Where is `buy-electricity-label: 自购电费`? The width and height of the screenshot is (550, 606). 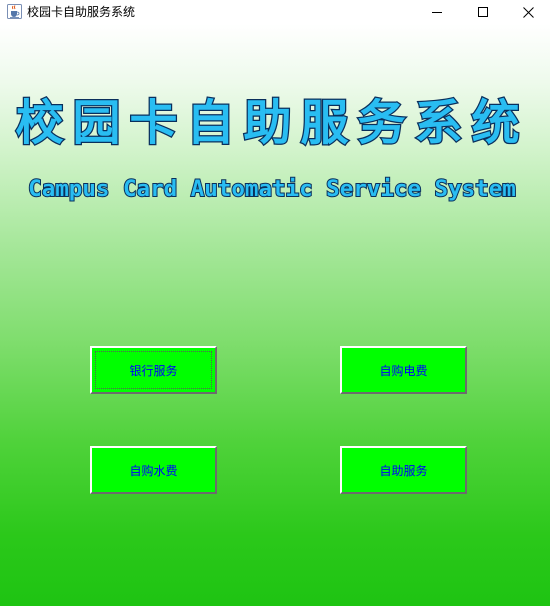
buy-electricity-label: 自购电费 is located at coordinates (403, 370).